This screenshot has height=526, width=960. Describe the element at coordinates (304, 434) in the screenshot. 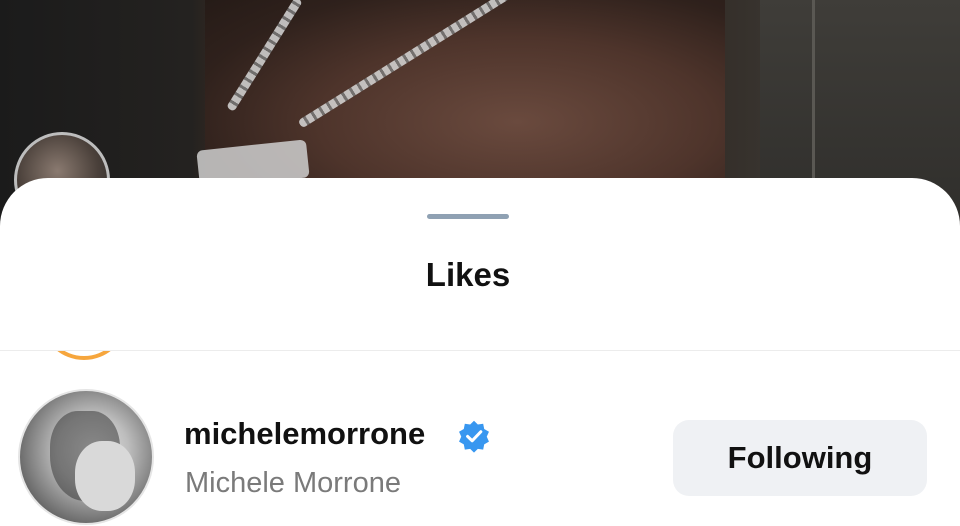

I see `username: michelemorrone` at that location.